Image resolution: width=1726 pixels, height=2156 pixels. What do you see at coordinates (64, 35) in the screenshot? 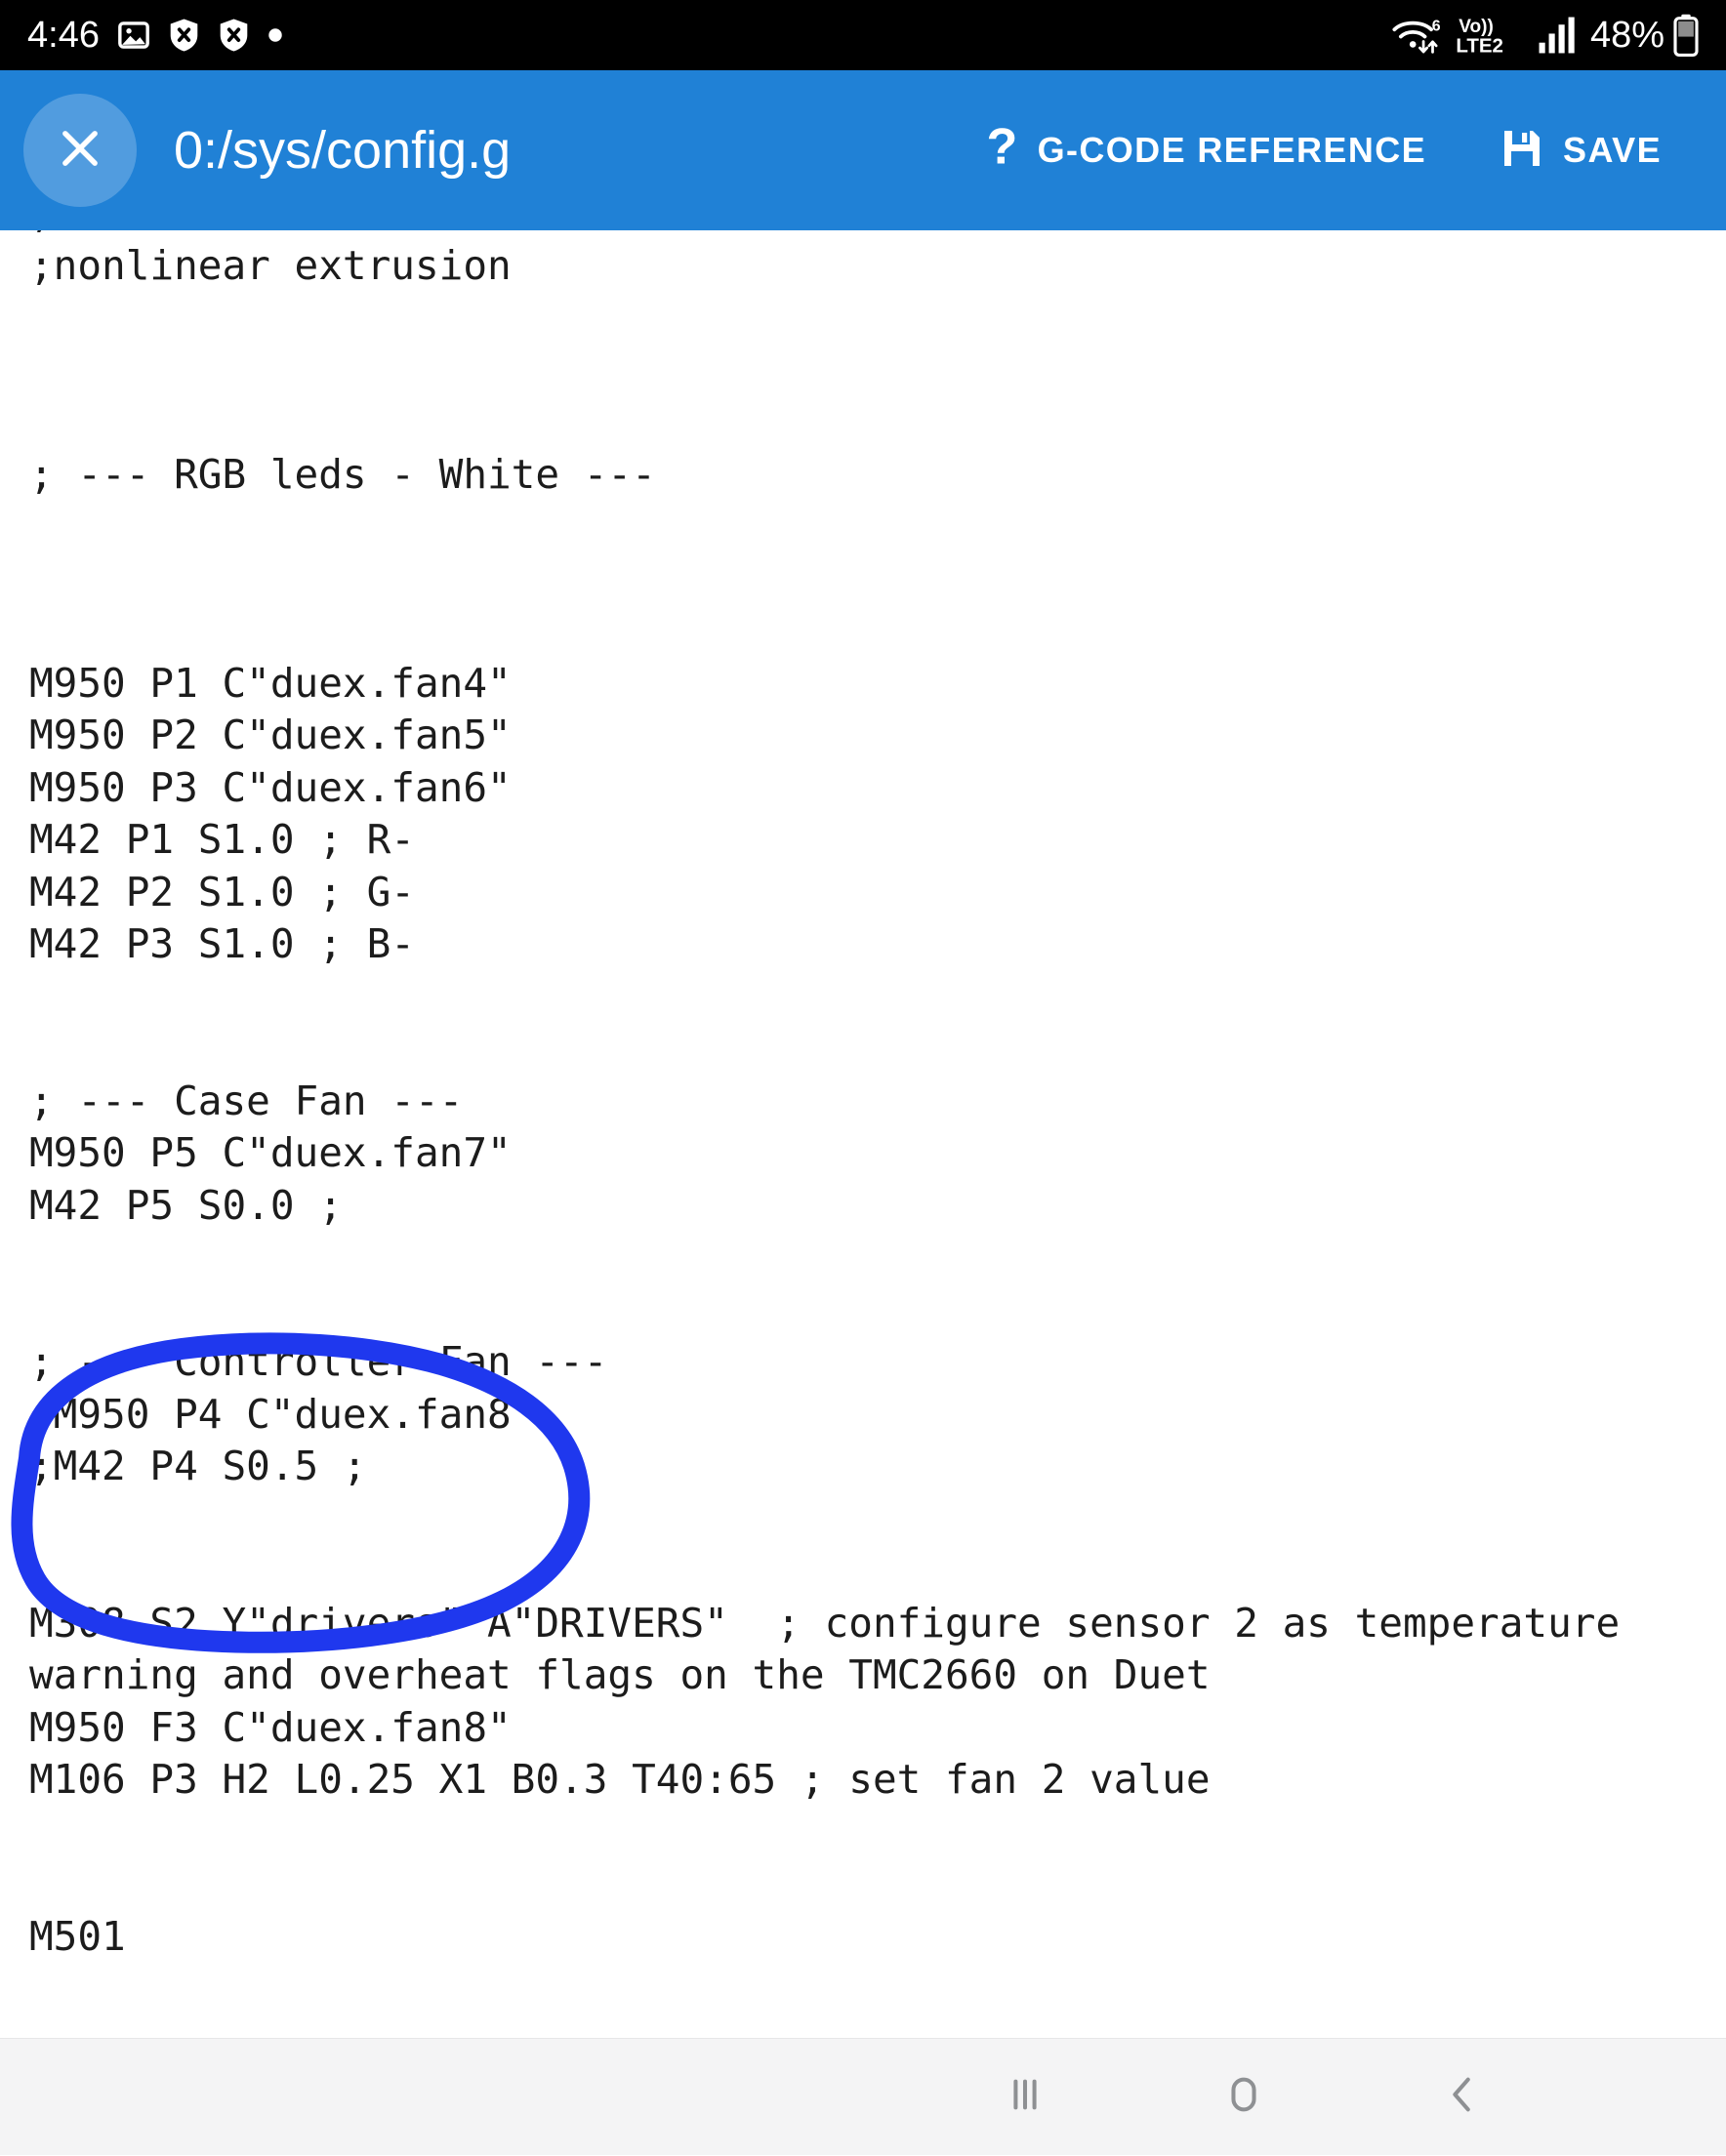
I see `status-bar-clock: 4:46` at bounding box center [64, 35].